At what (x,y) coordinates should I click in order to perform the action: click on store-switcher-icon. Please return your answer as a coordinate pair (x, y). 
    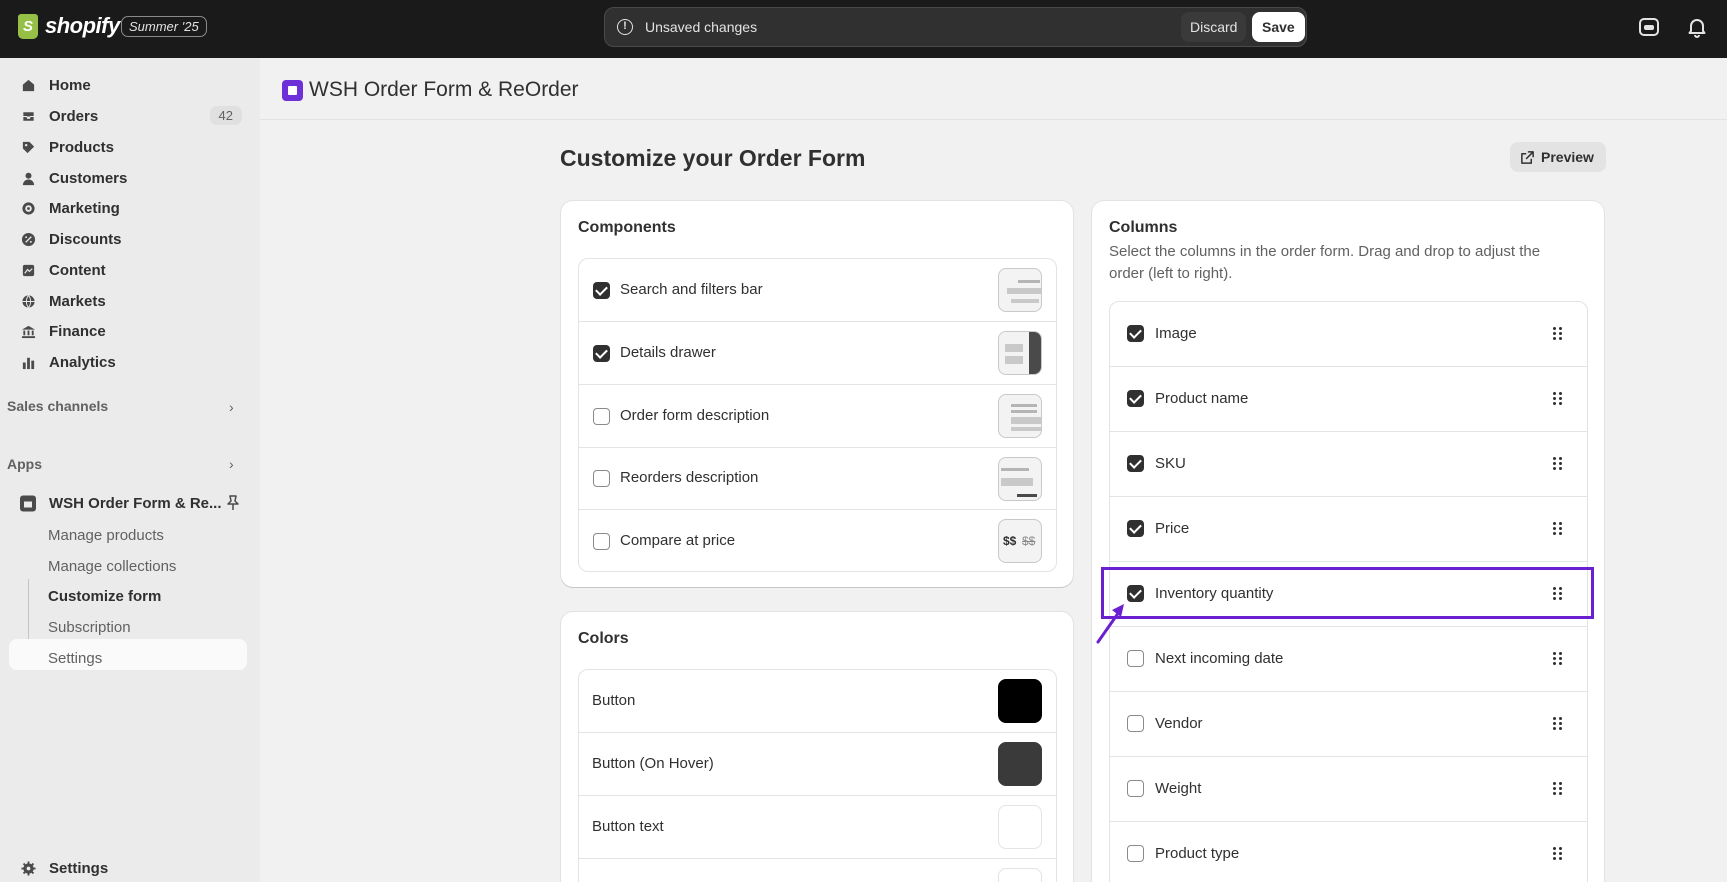
    Looking at the image, I should click on (1649, 27).